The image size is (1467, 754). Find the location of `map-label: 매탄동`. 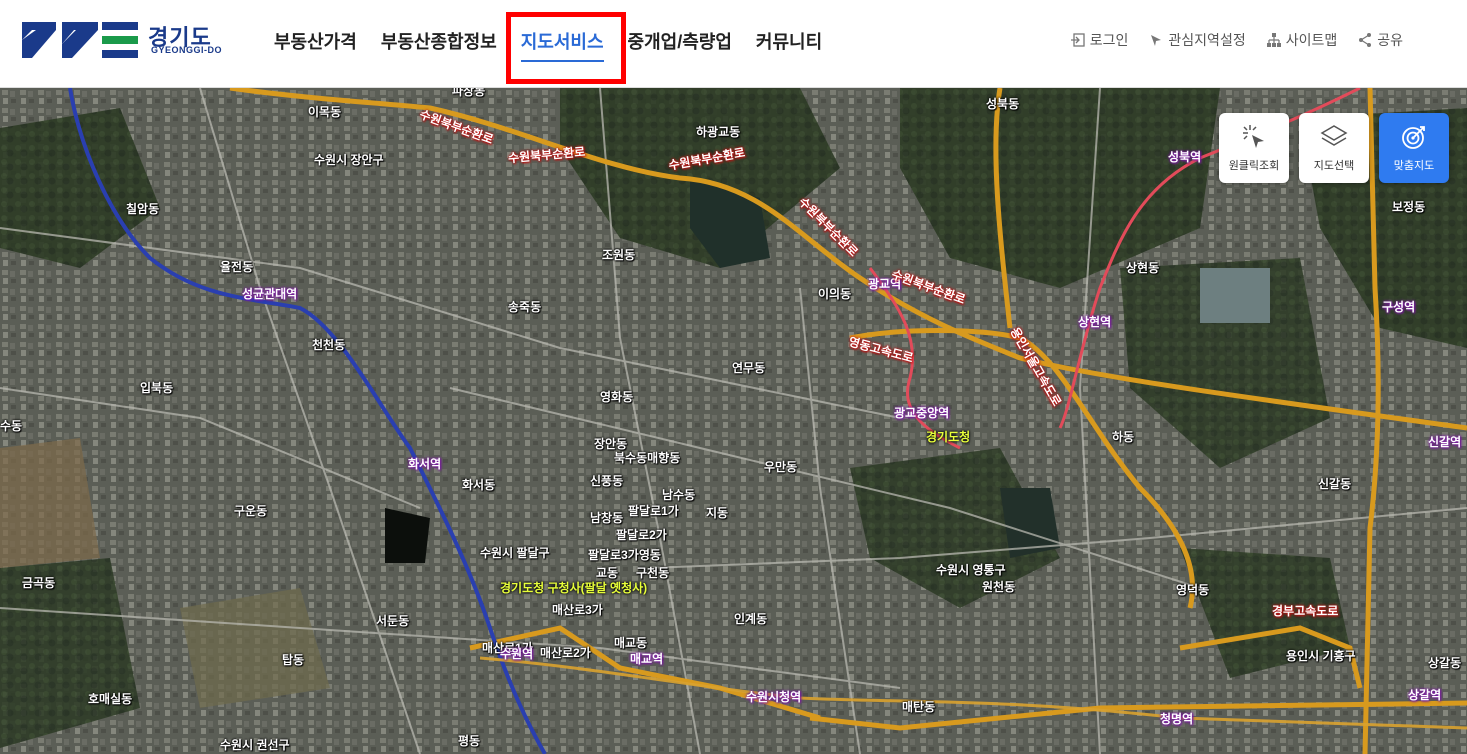

map-label: 매탄동 is located at coordinates (919, 707).